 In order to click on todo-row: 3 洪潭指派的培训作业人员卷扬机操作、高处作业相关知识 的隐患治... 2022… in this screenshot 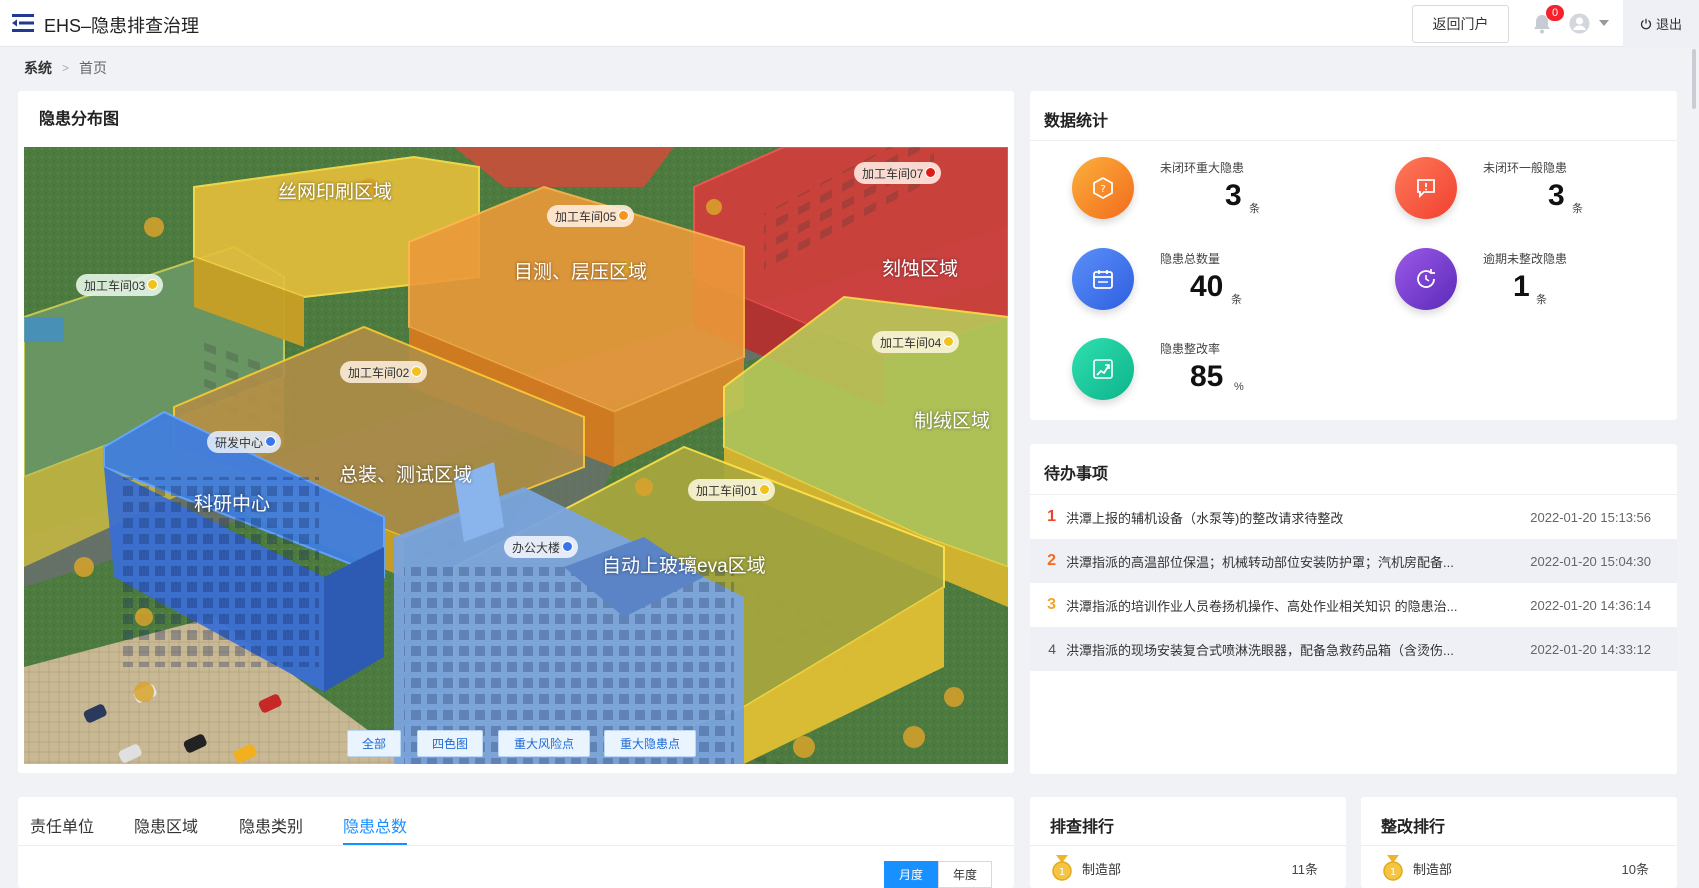, I will do `click(1353, 605)`.